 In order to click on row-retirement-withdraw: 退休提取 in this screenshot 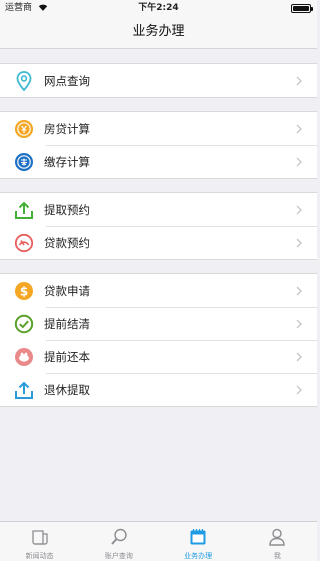, I will do `click(158, 389)`.